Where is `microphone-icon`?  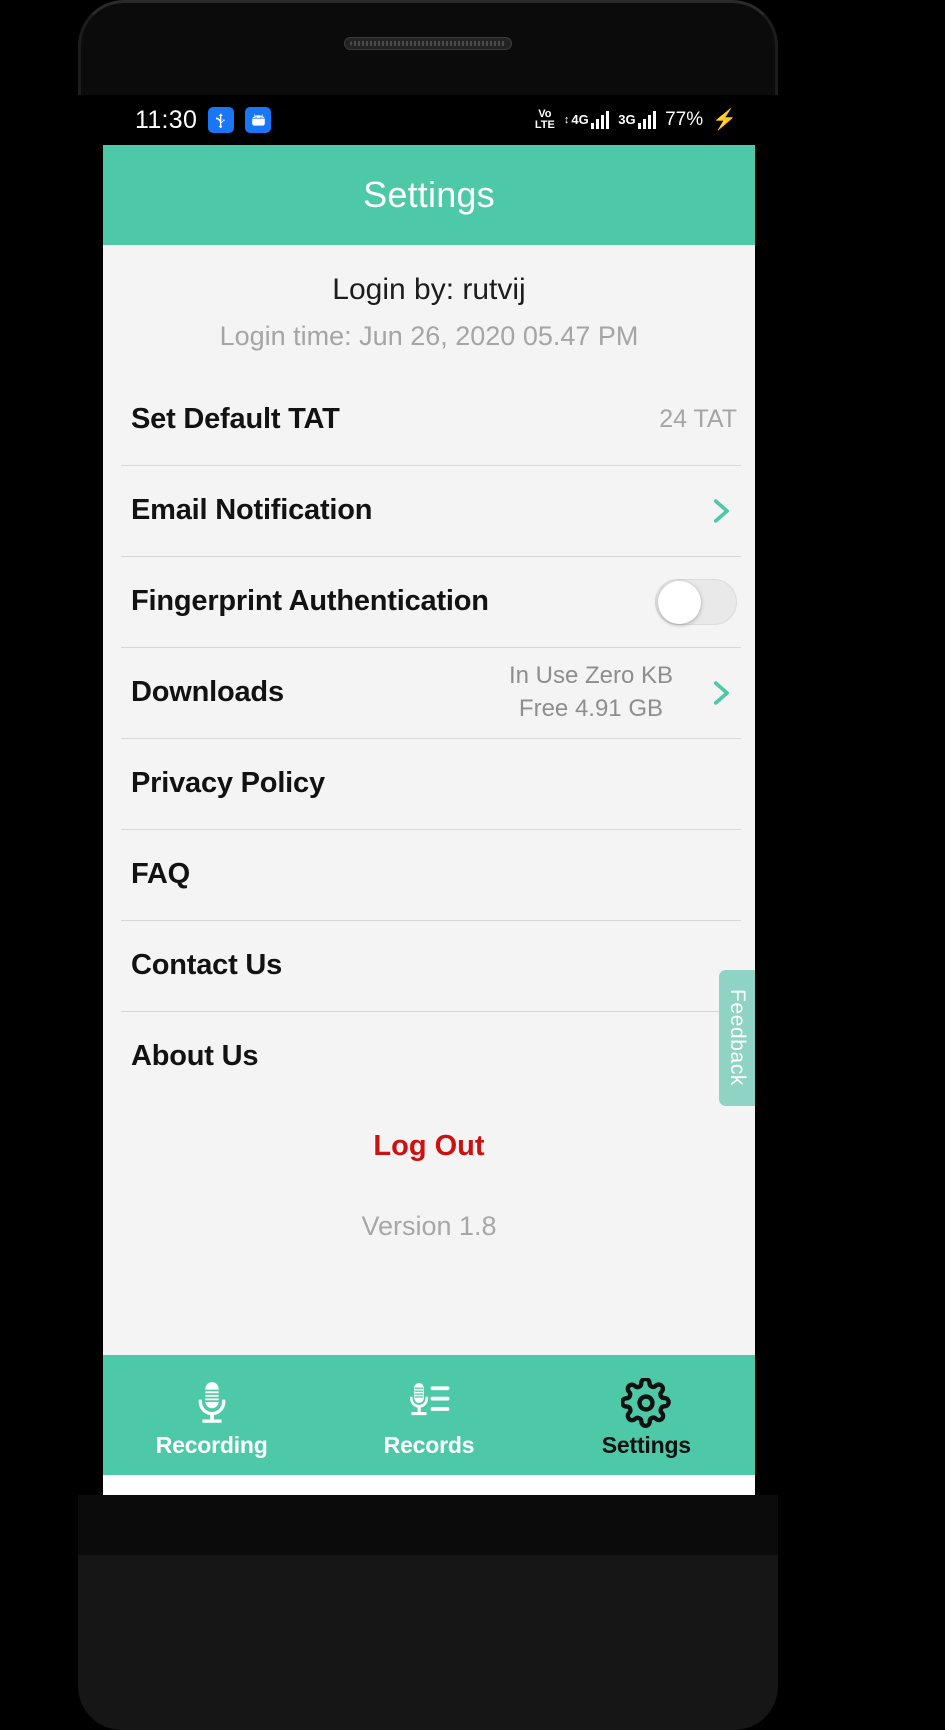
microphone-icon is located at coordinates (211, 1402).